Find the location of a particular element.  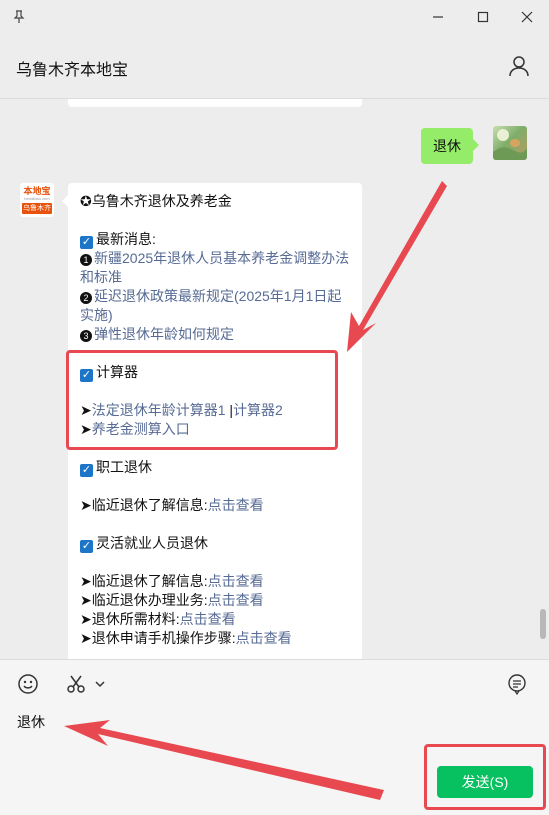

news-link-3: 弹性退休年龄如何规定 is located at coordinates (164, 334).